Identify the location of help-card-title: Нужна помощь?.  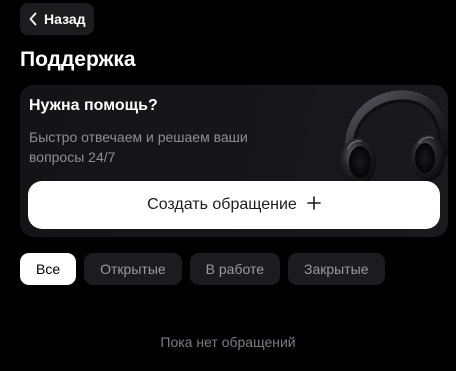
(93, 105).